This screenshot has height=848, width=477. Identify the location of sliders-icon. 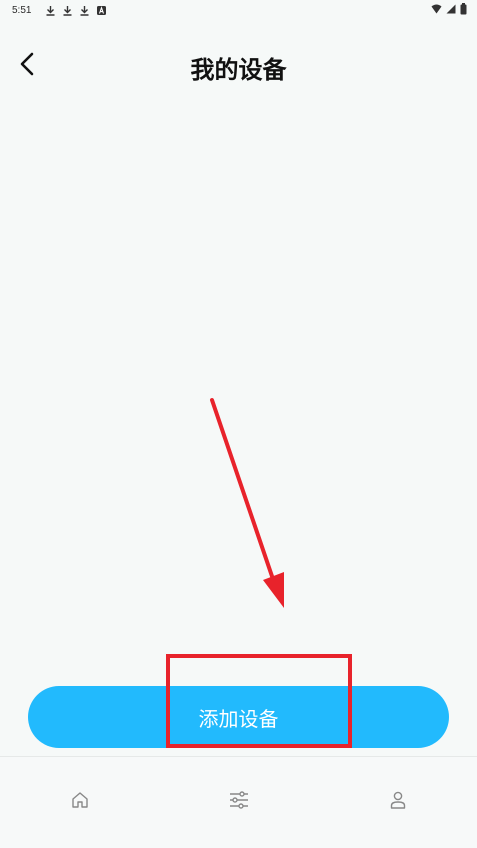
(238, 799).